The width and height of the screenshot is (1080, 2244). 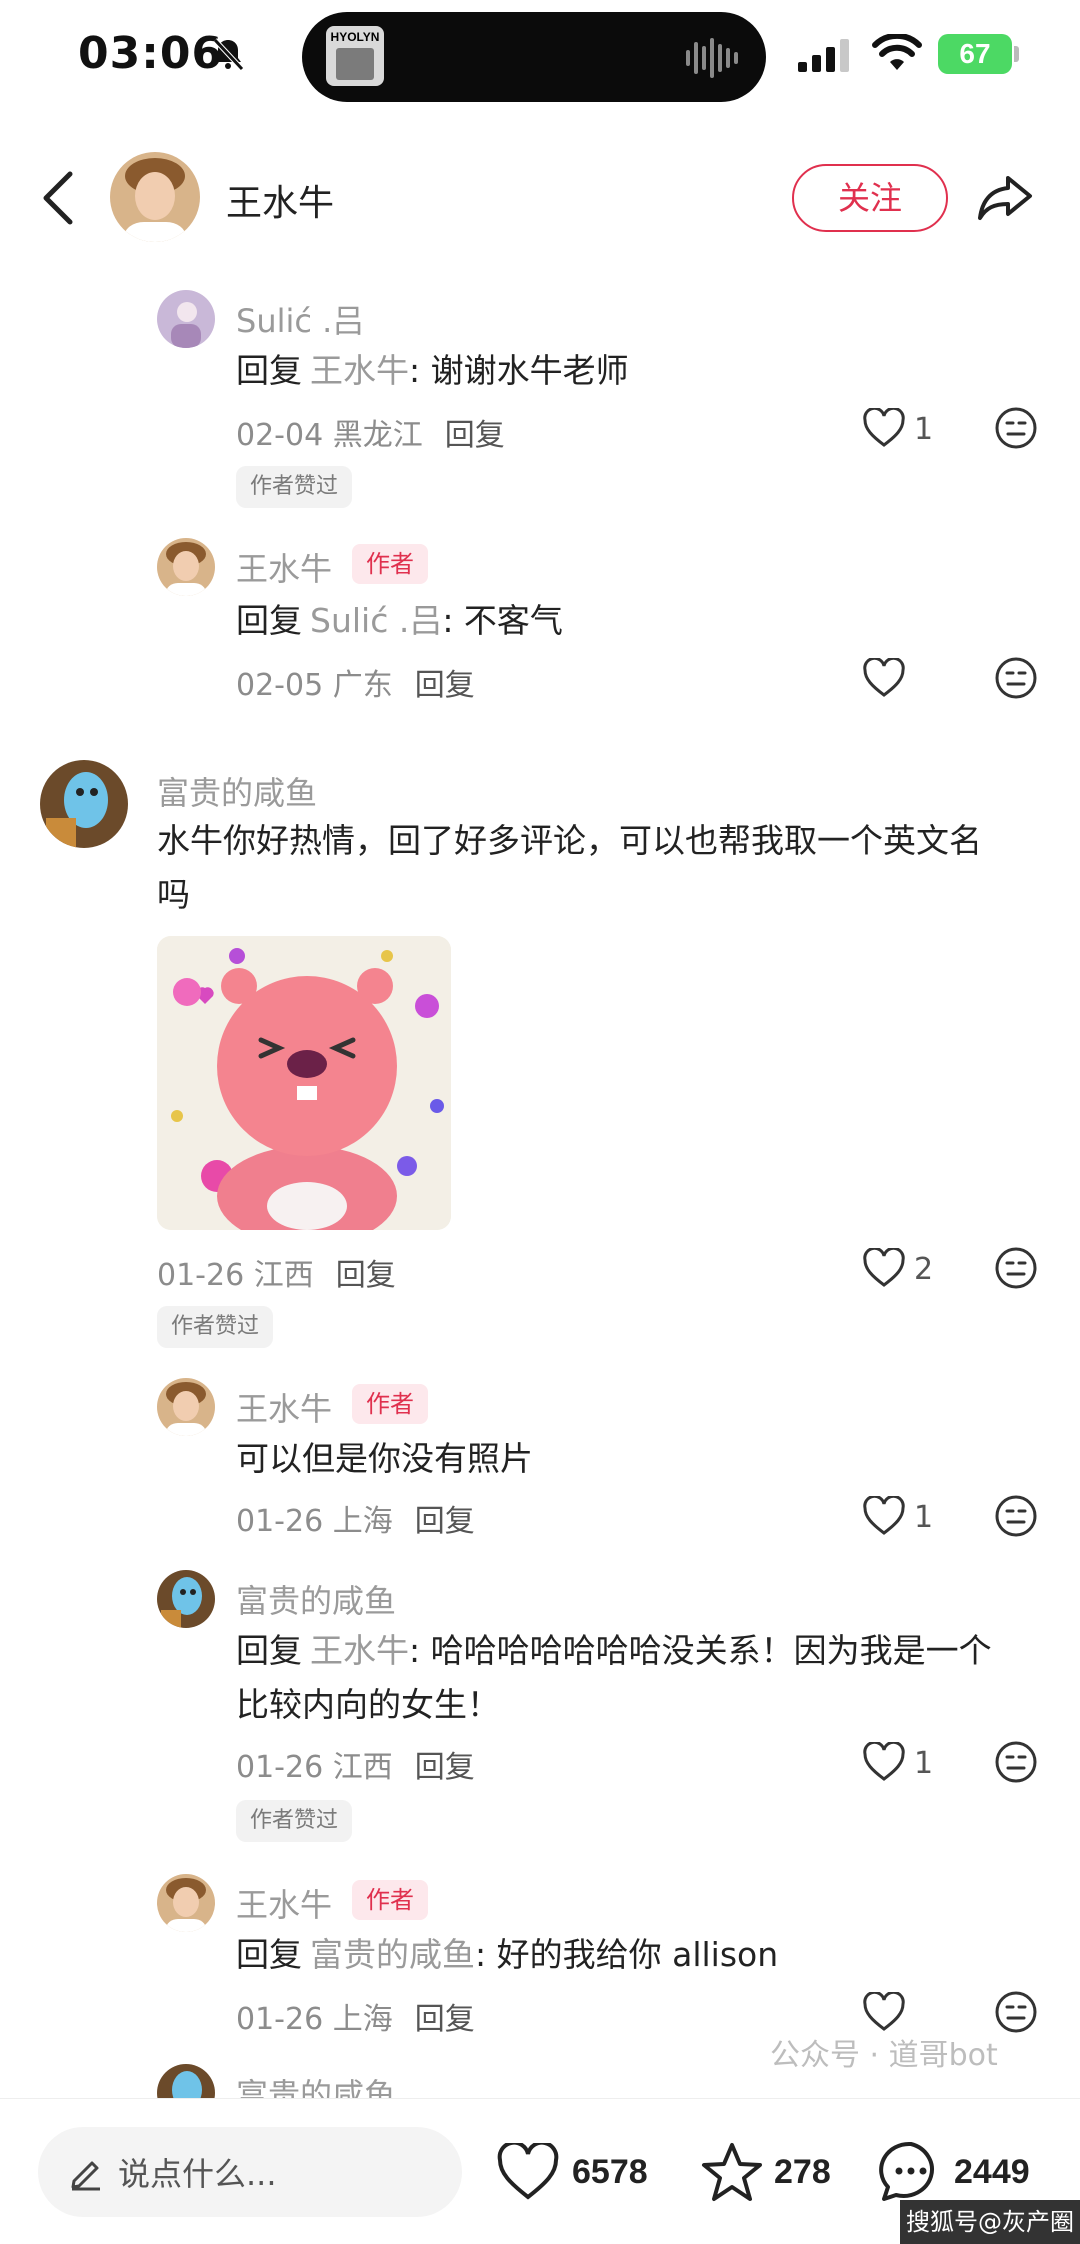 I want to click on status-time: 03:06, so click(x=151, y=53).